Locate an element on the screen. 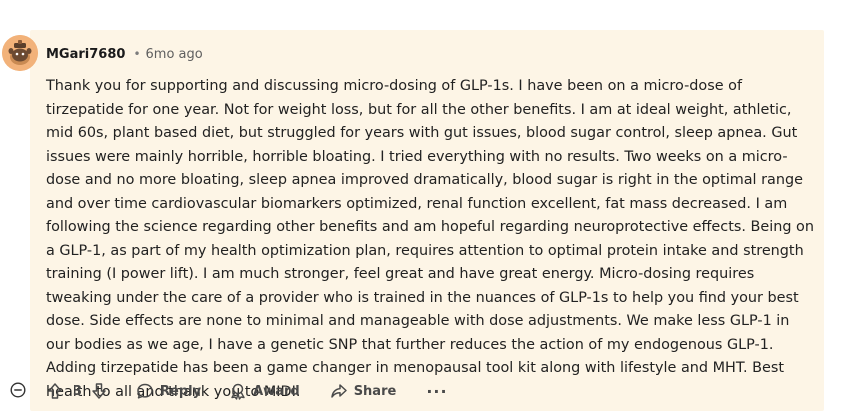 Image resolution: width=850 pixels, height=411 pixels. username: MGari7680 is located at coordinates (85, 54).